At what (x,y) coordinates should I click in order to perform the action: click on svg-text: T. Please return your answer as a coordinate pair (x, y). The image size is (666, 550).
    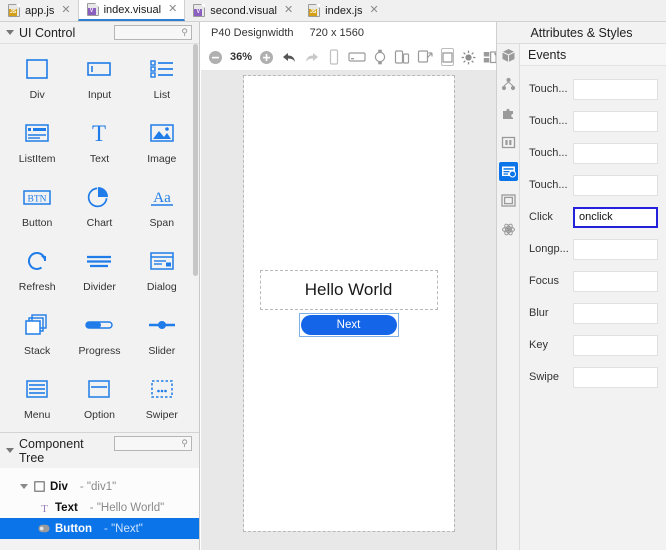
    Looking at the image, I should click on (44, 508).